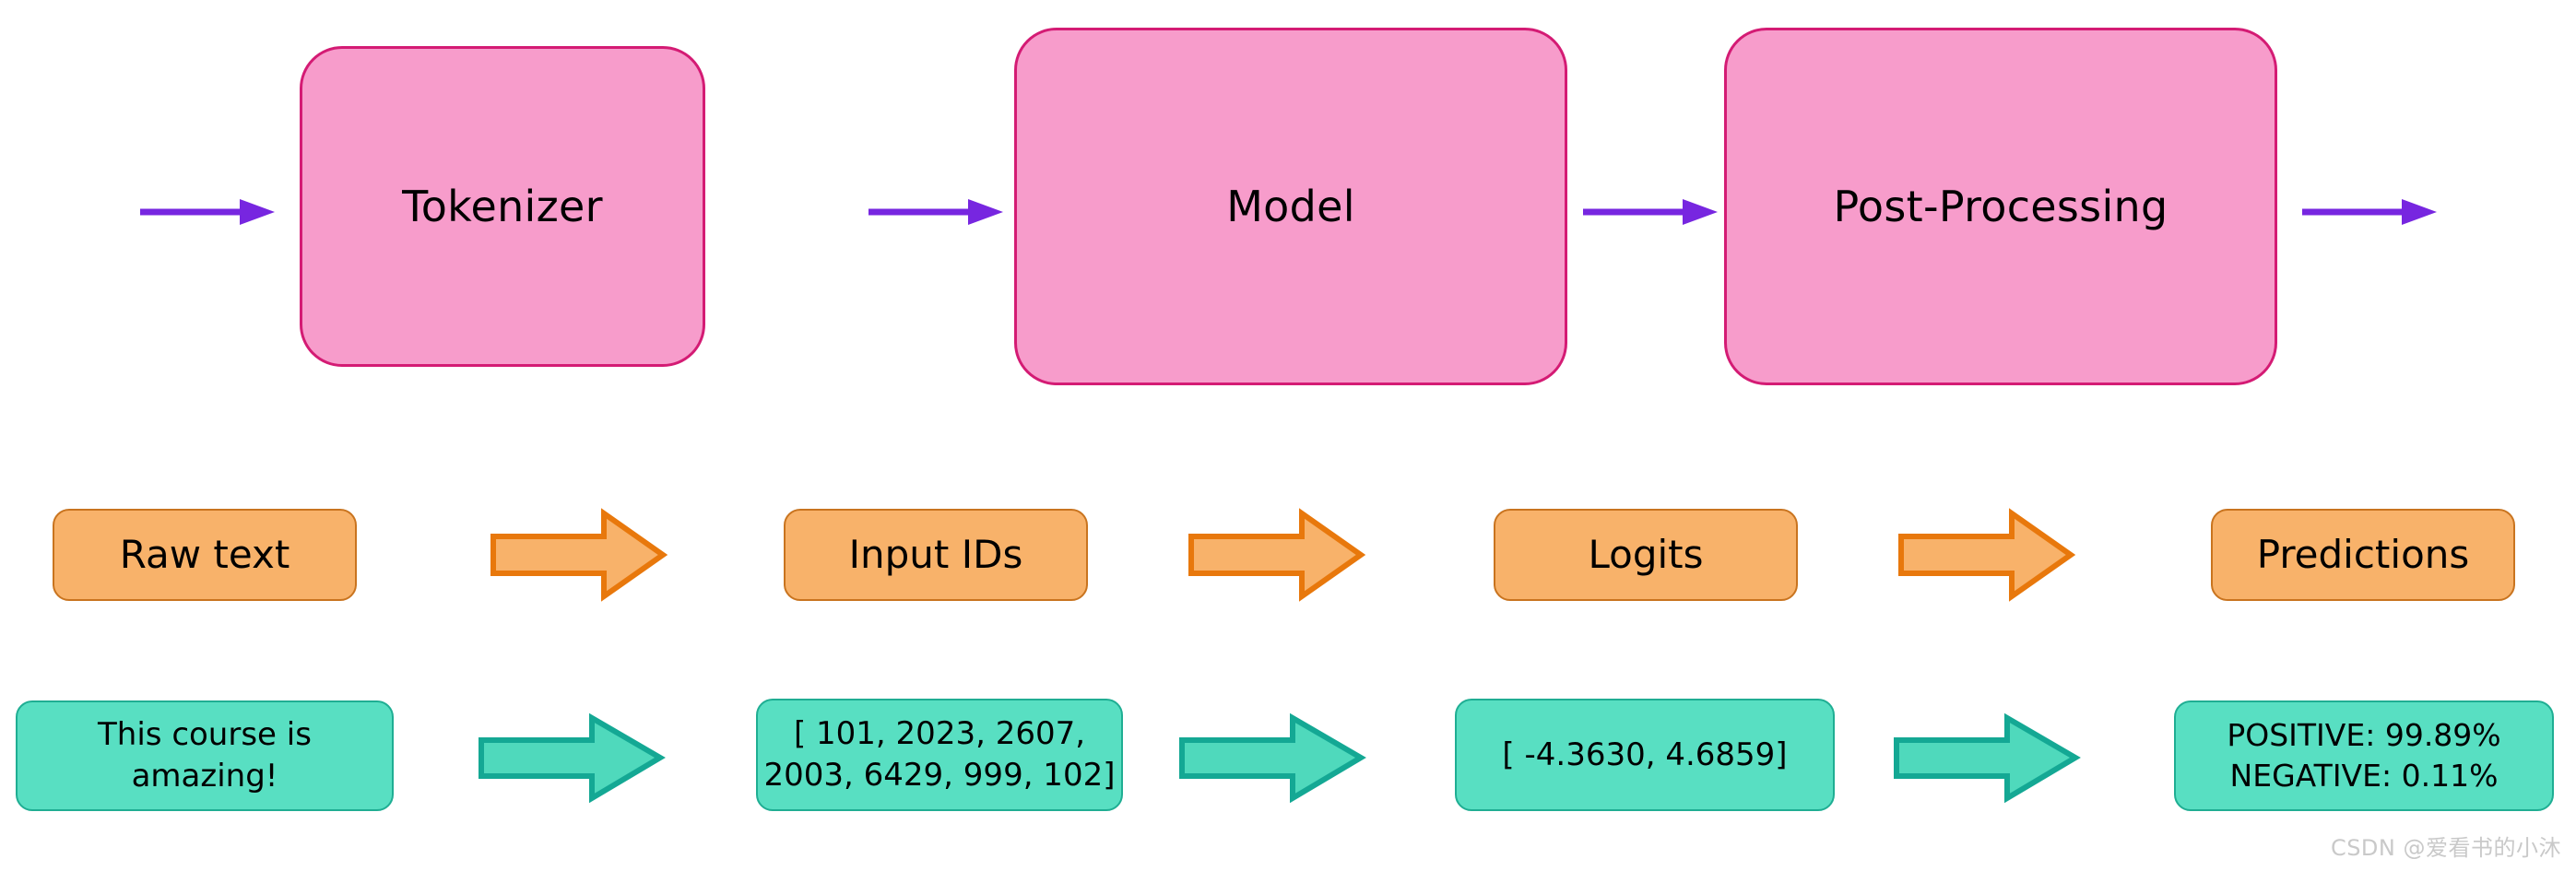 The width and height of the screenshot is (2576, 871). I want to click on label-box-logits: Logits, so click(1646, 555).